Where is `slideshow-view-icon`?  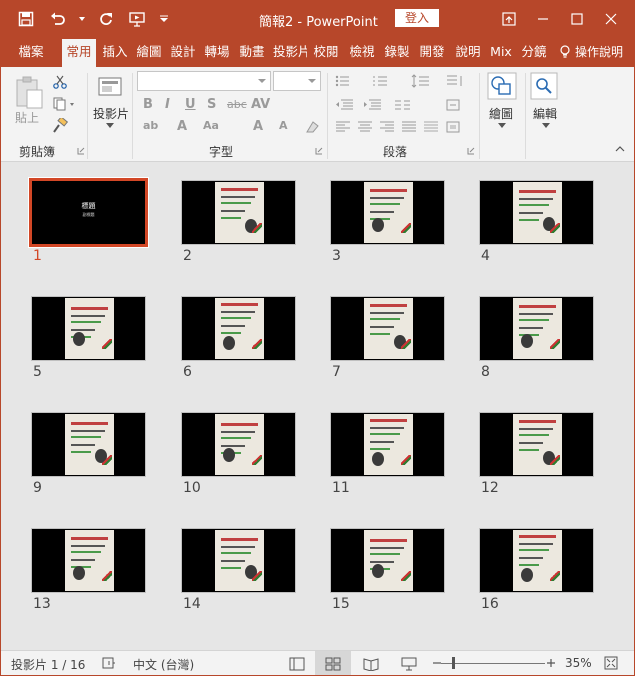
slideshow-view-icon is located at coordinates (409, 663).